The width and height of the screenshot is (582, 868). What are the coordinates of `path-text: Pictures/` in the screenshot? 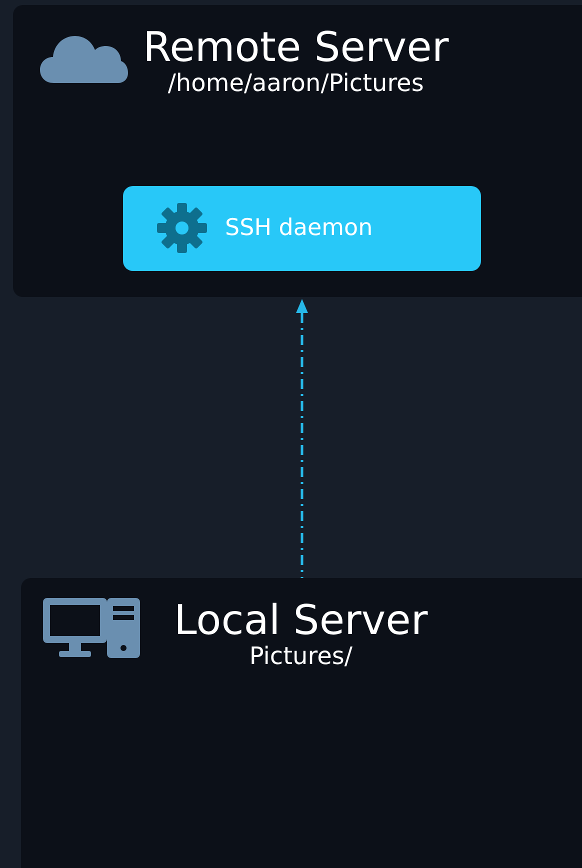 It's located at (300, 657).